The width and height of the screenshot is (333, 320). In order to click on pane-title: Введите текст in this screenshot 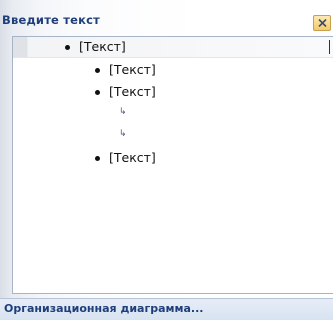, I will do `click(51, 20)`.